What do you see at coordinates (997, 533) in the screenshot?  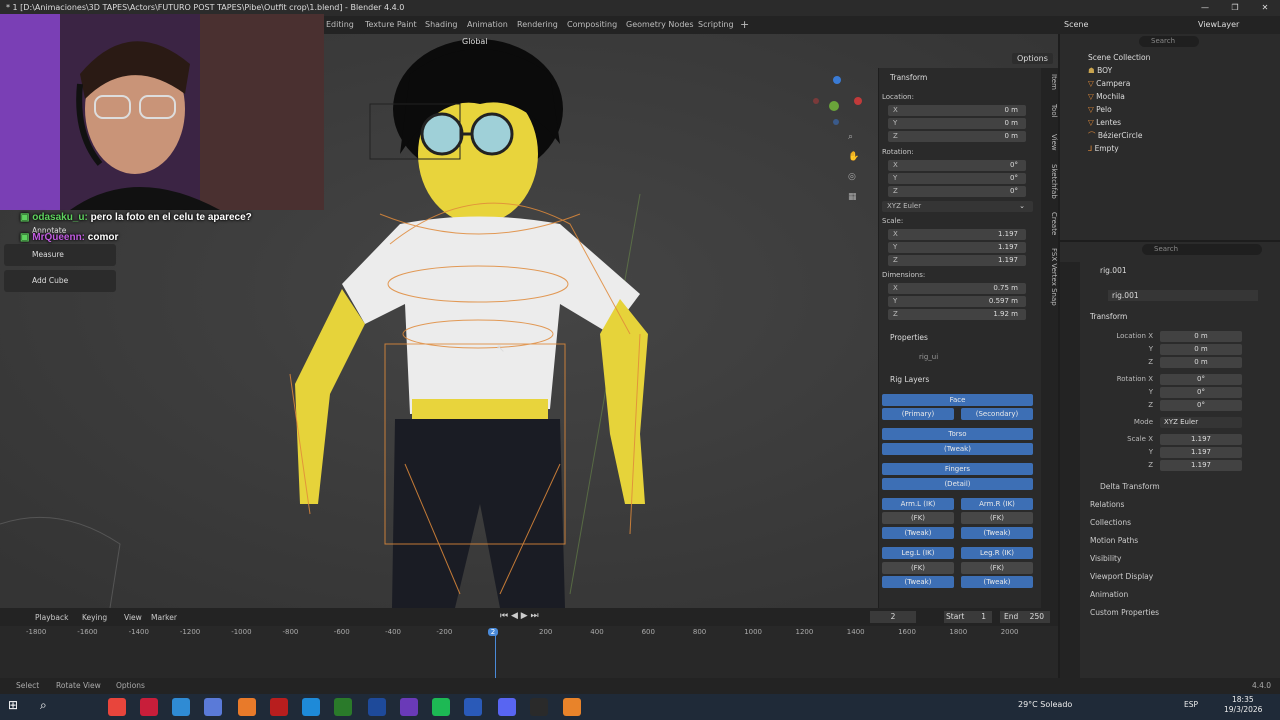 I see `arm-r-tweak-button: (Tweak)` at bounding box center [997, 533].